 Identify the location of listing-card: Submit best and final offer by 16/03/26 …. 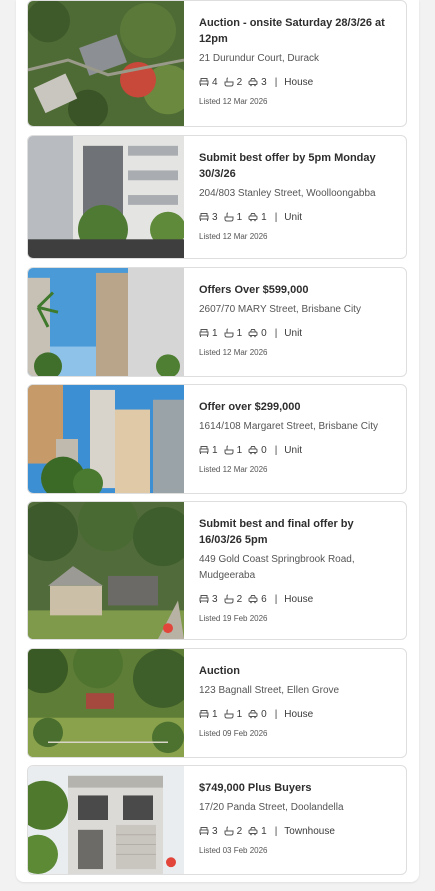
(217, 570).